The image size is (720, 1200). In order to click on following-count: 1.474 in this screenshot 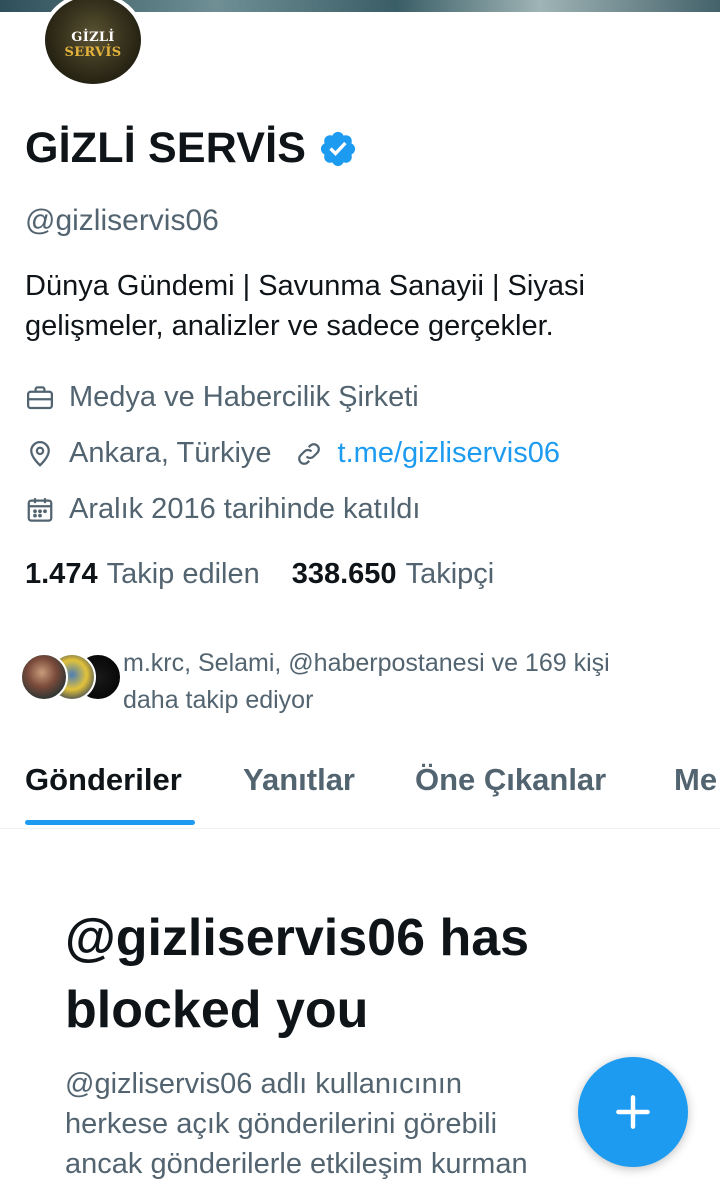, I will do `click(61, 574)`.